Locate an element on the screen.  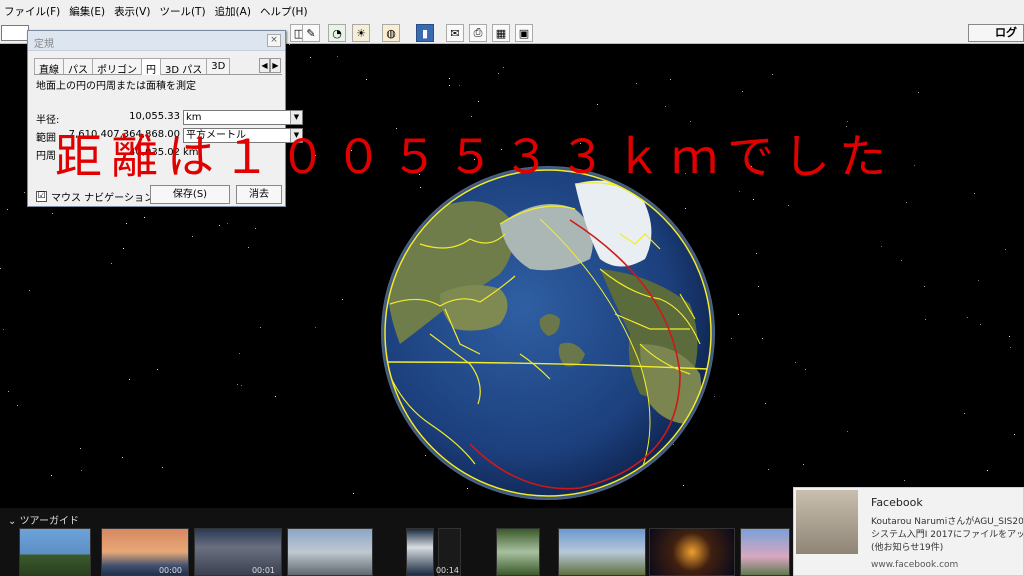
tab-polygon: ポリゴン is located at coordinates (117, 67).